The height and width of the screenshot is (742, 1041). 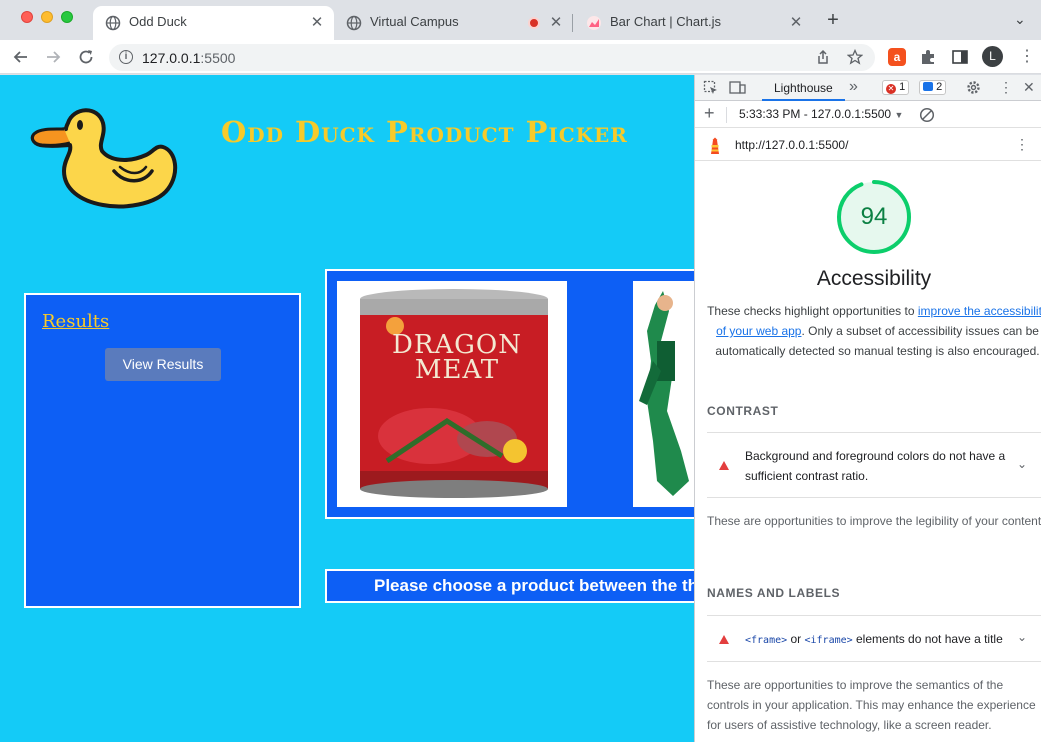 I want to click on report-url-bar: http://127.0.0.1:5500/ ⋮, so click(x=868, y=145).